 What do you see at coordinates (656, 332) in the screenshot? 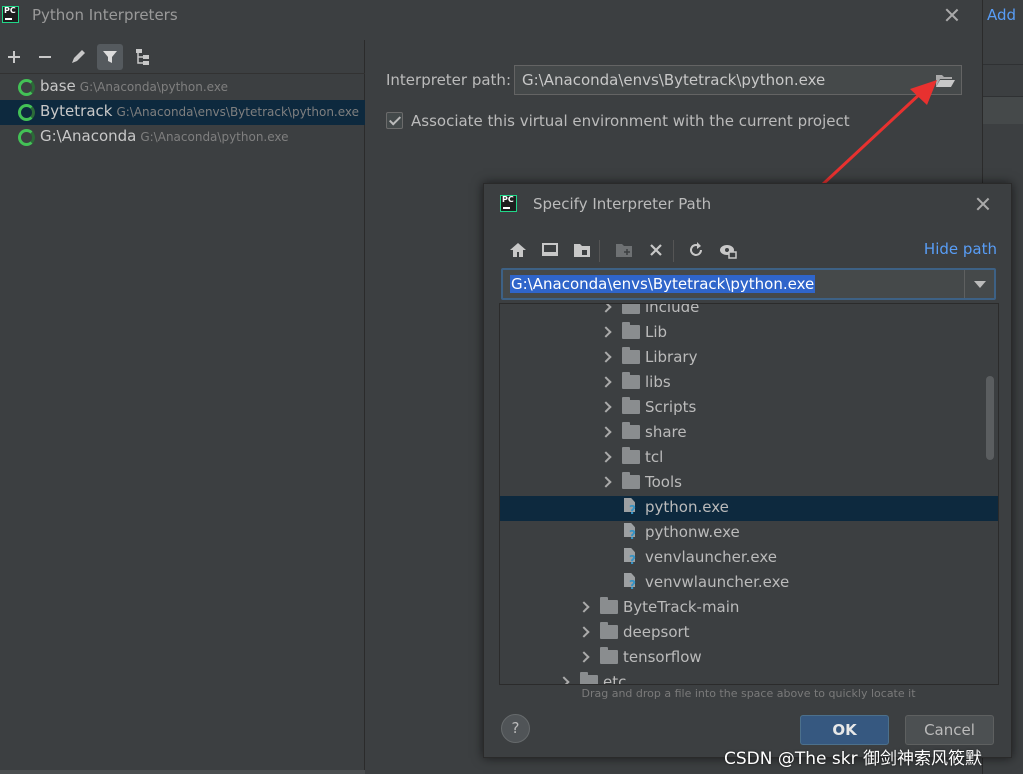
I see `tree-item-label: Lib` at bounding box center [656, 332].